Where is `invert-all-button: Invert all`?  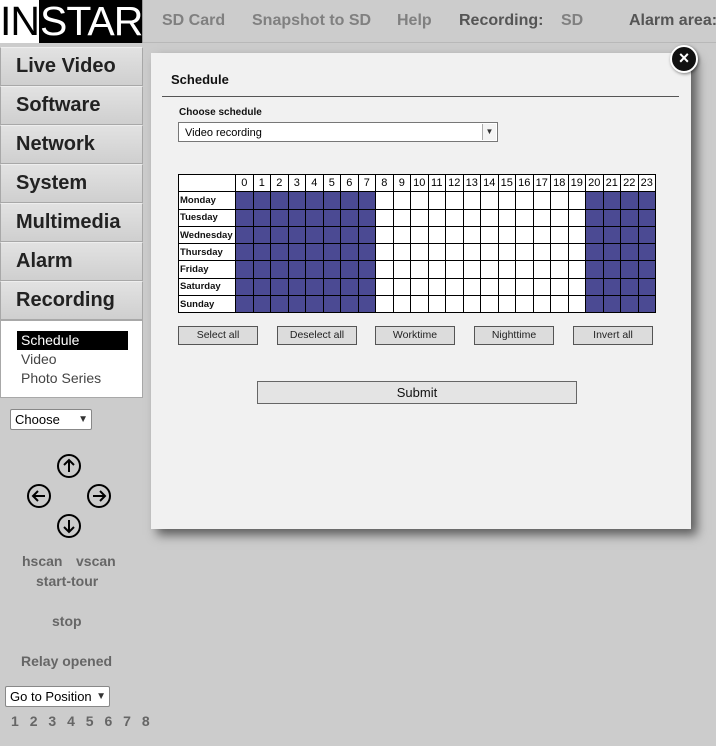
invert-all-button: Invert all is located at coordinates (613, 335).